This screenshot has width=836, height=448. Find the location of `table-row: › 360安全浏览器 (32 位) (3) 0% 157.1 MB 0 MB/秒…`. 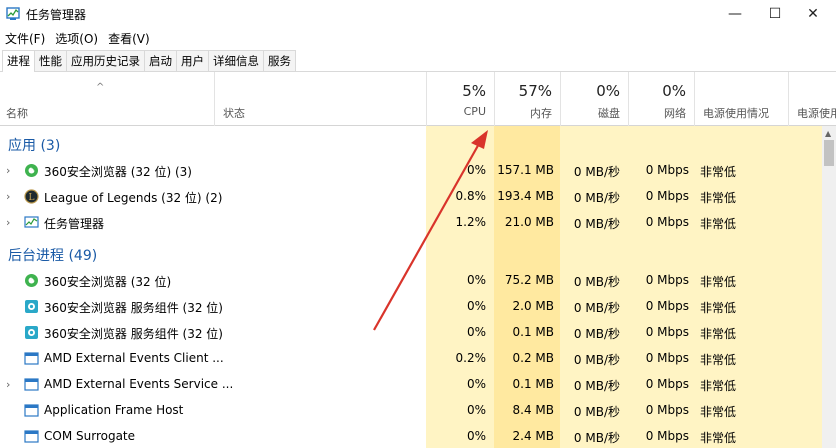

table-row: › 360安全浏览器 (32 位) (3) 0% 157.1 MB 0 MB/秒… is located at coordinates (411, 171).